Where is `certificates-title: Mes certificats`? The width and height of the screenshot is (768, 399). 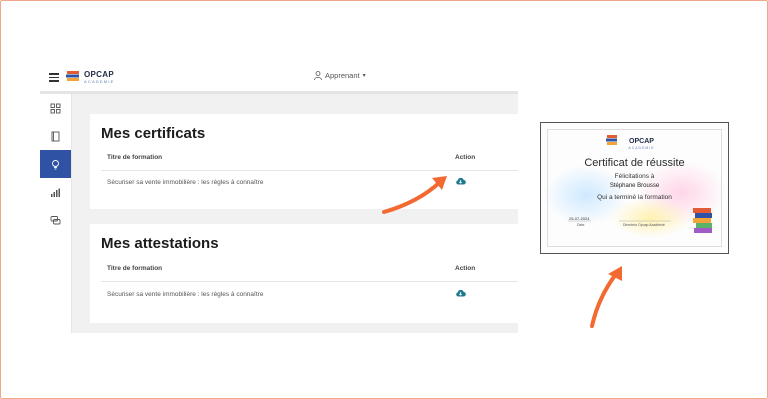
certificates-title: Mes certificats is located at coordinates (153, 133).